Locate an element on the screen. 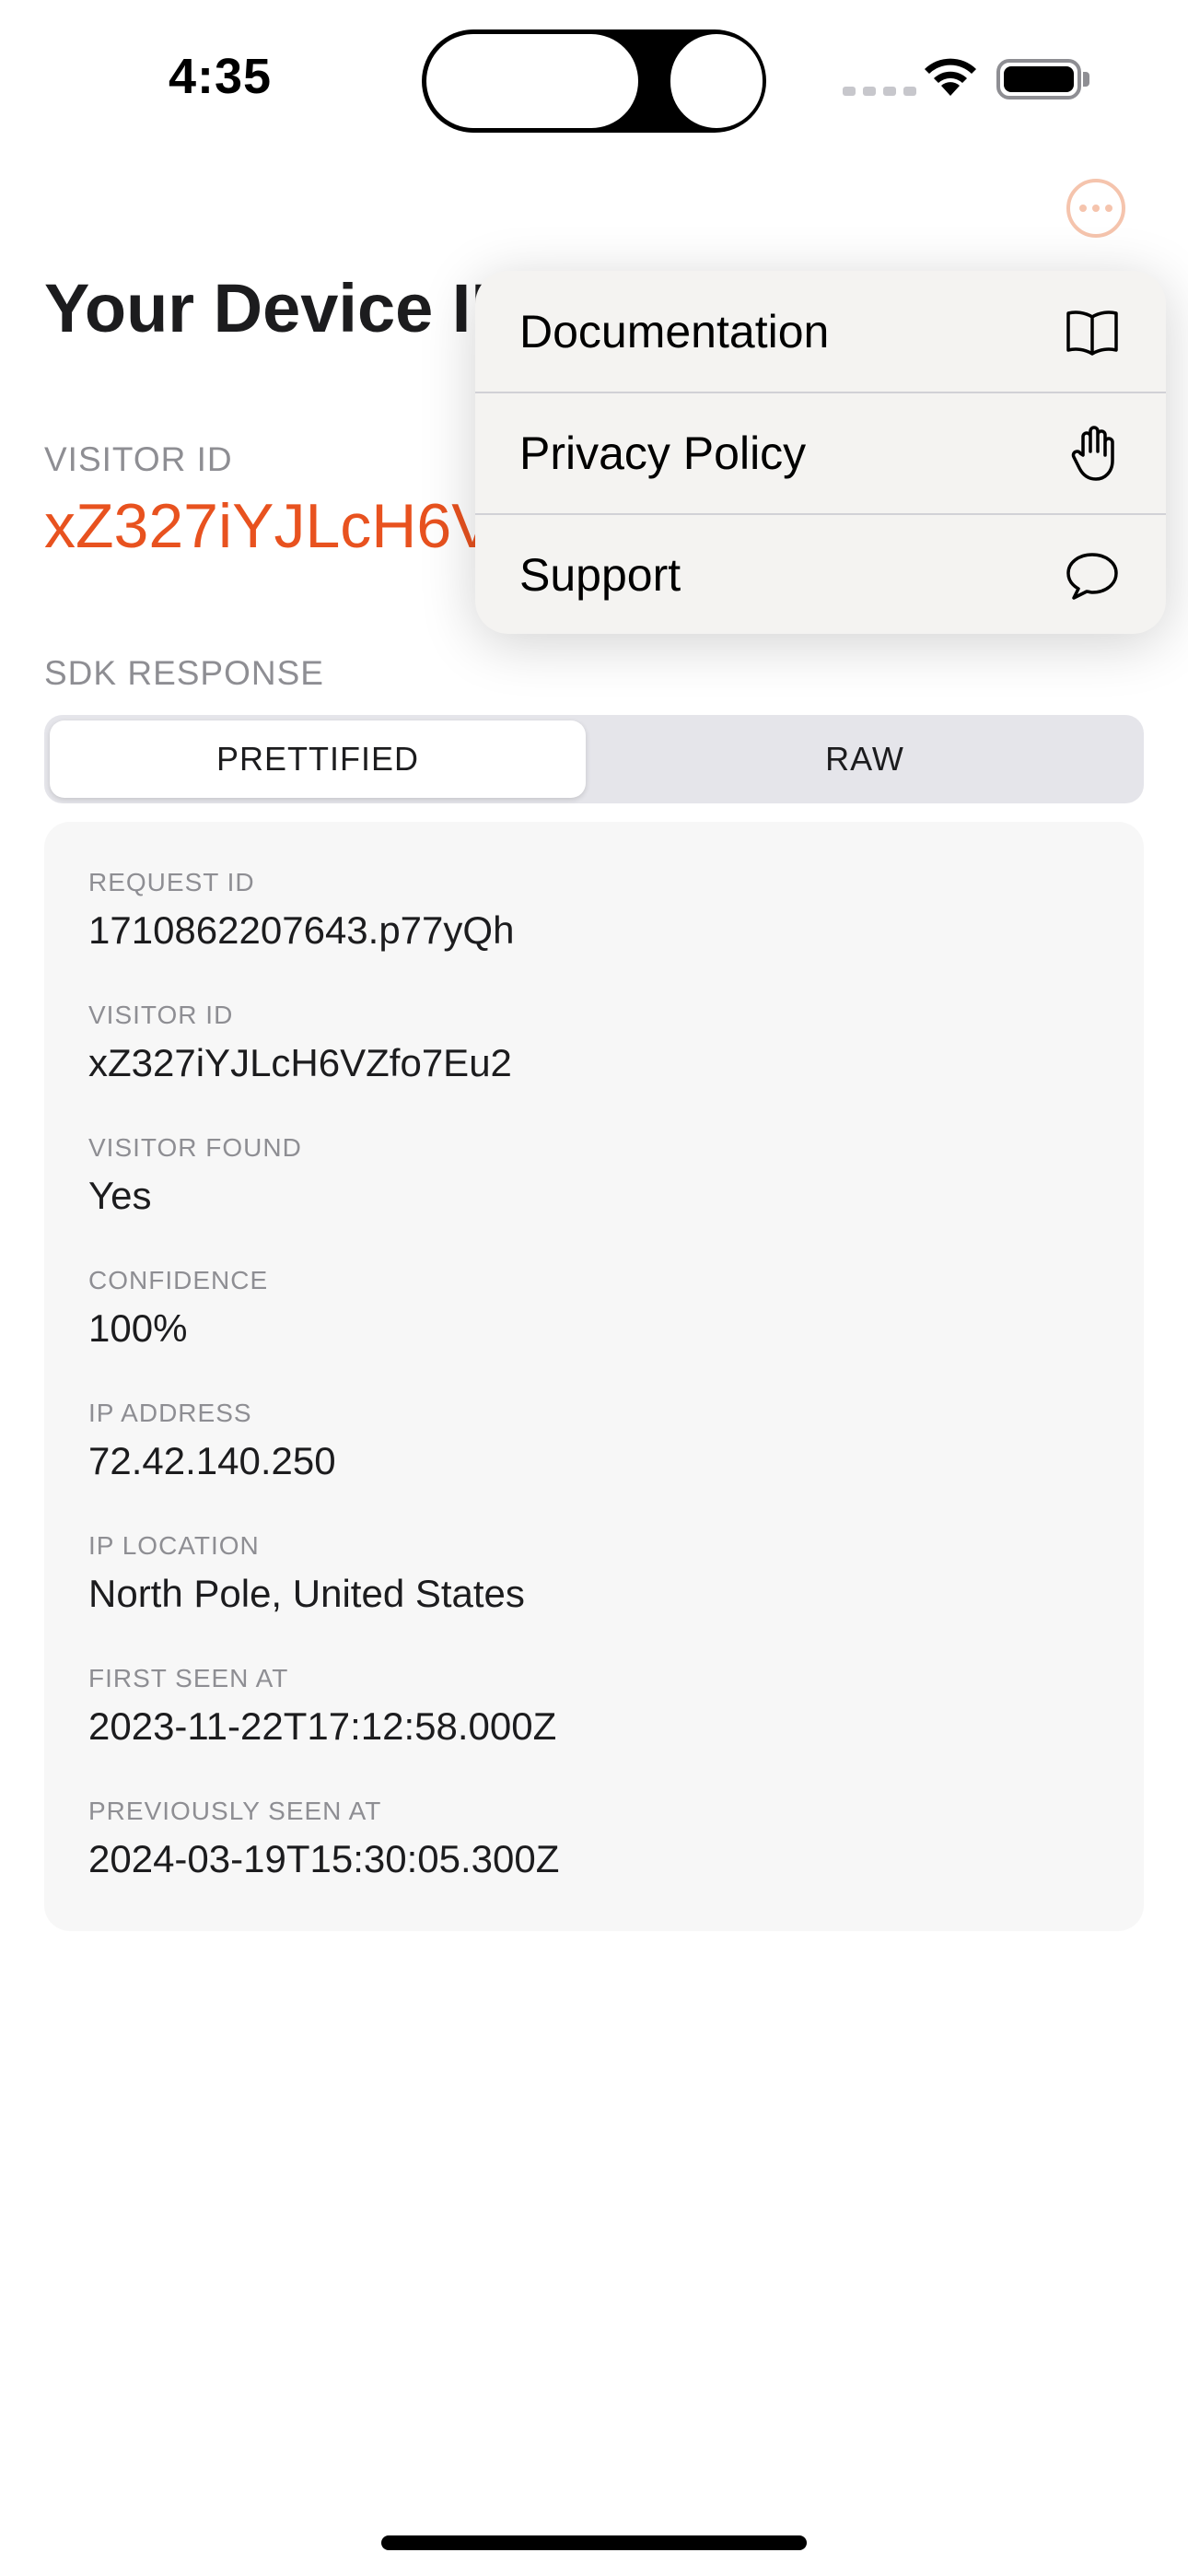 This screenshot has width=1188, height=2576. field-value-ip-address: 72.42.140.250 is located at coordinates (212, 1460).